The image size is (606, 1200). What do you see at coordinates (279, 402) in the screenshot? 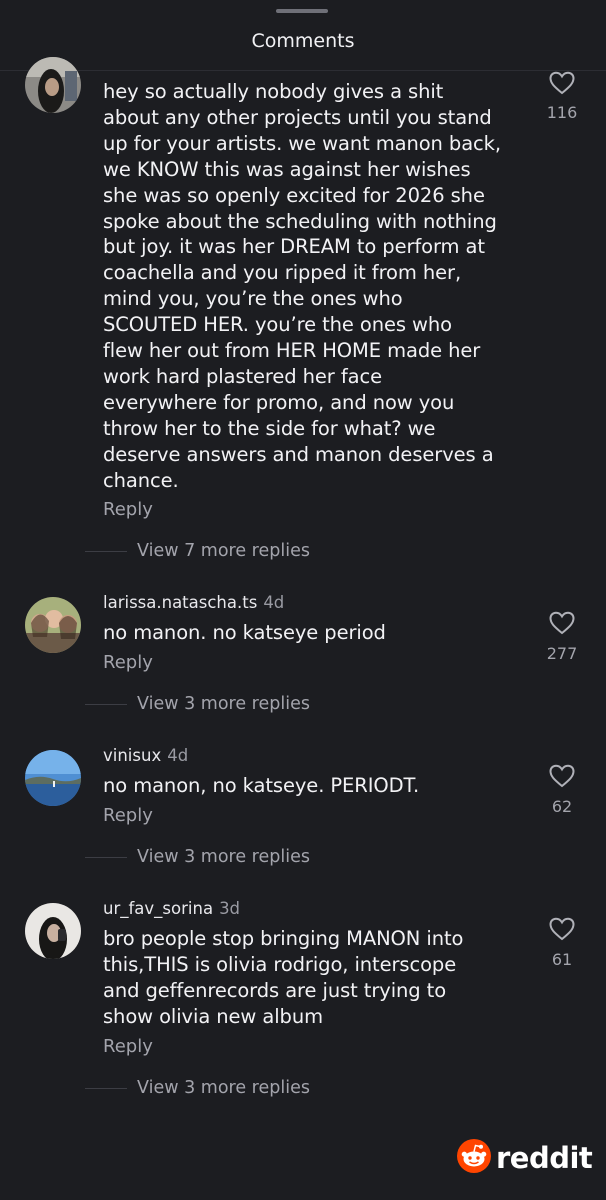
I see `comment-text-line: everywhere for promo, and now you` at bounding box center [279, 402].